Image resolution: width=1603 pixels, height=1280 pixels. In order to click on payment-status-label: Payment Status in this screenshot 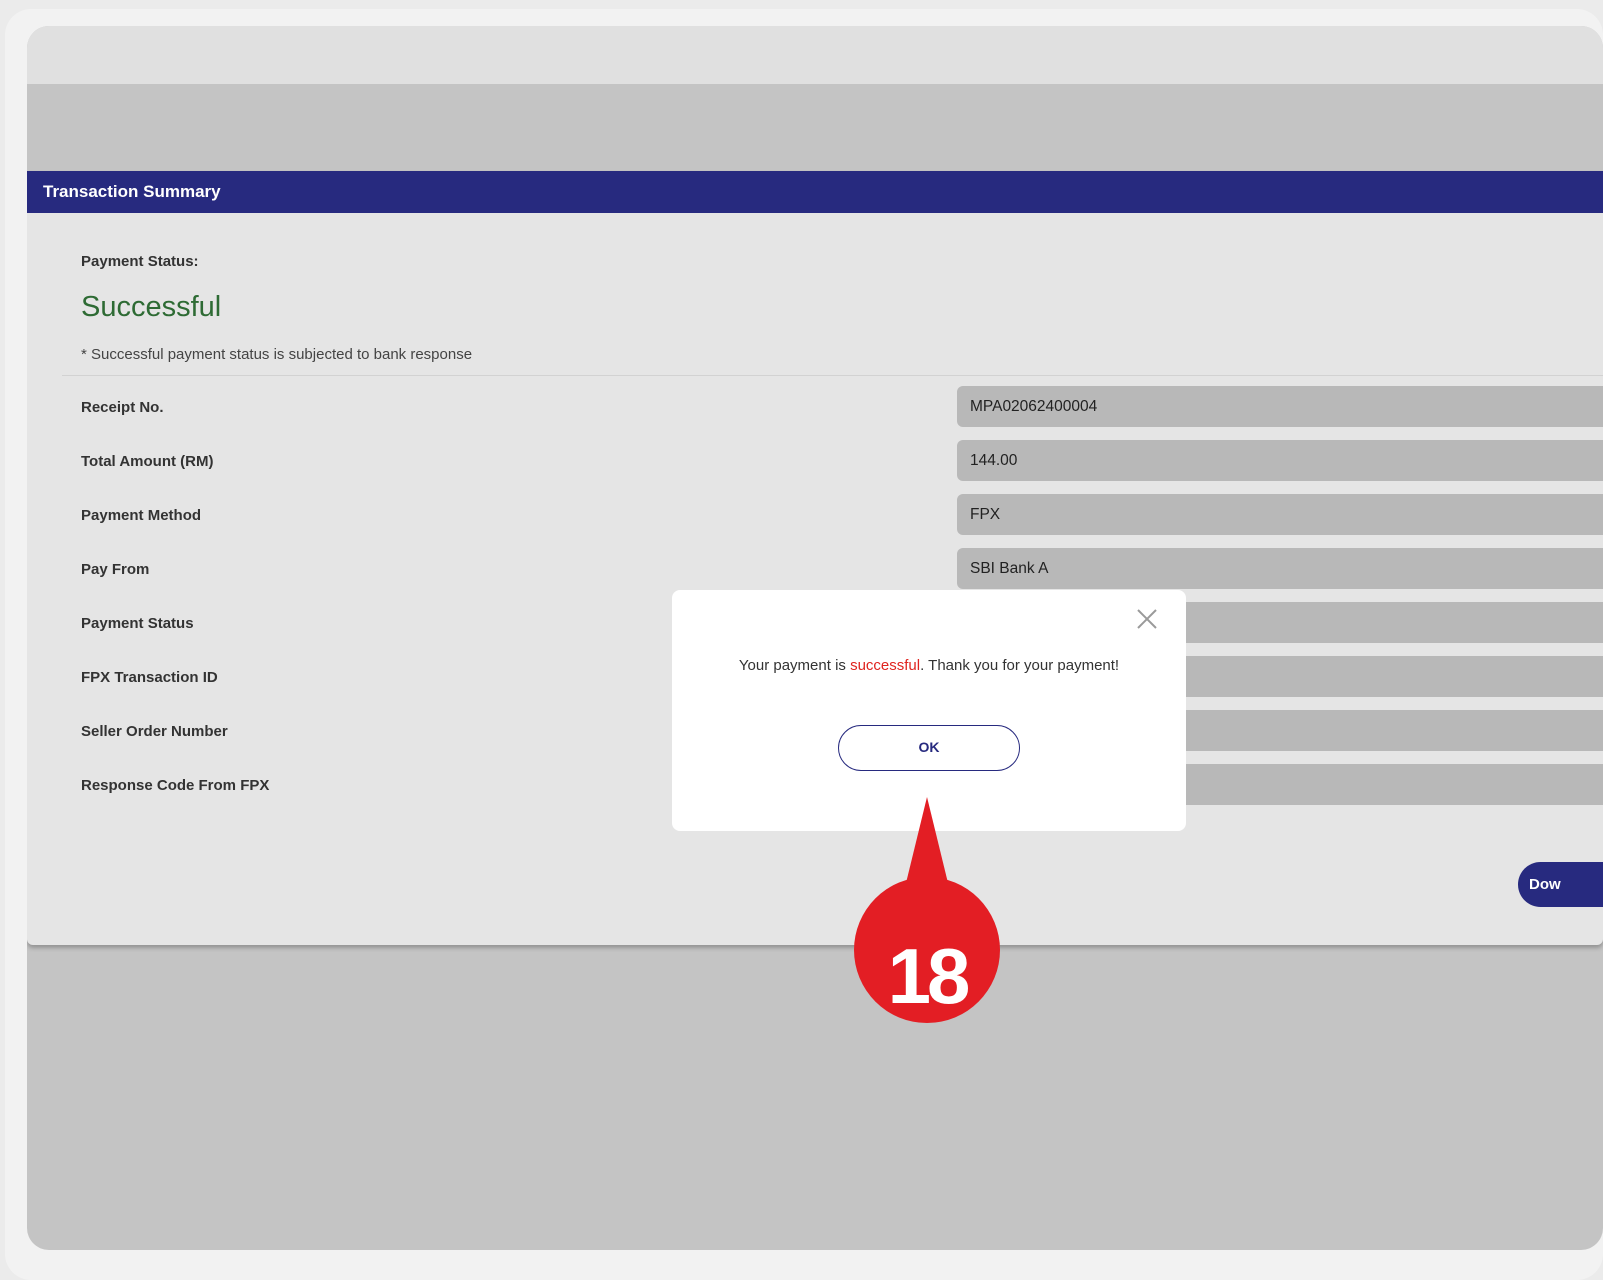, I will do `click(137, 623)`.